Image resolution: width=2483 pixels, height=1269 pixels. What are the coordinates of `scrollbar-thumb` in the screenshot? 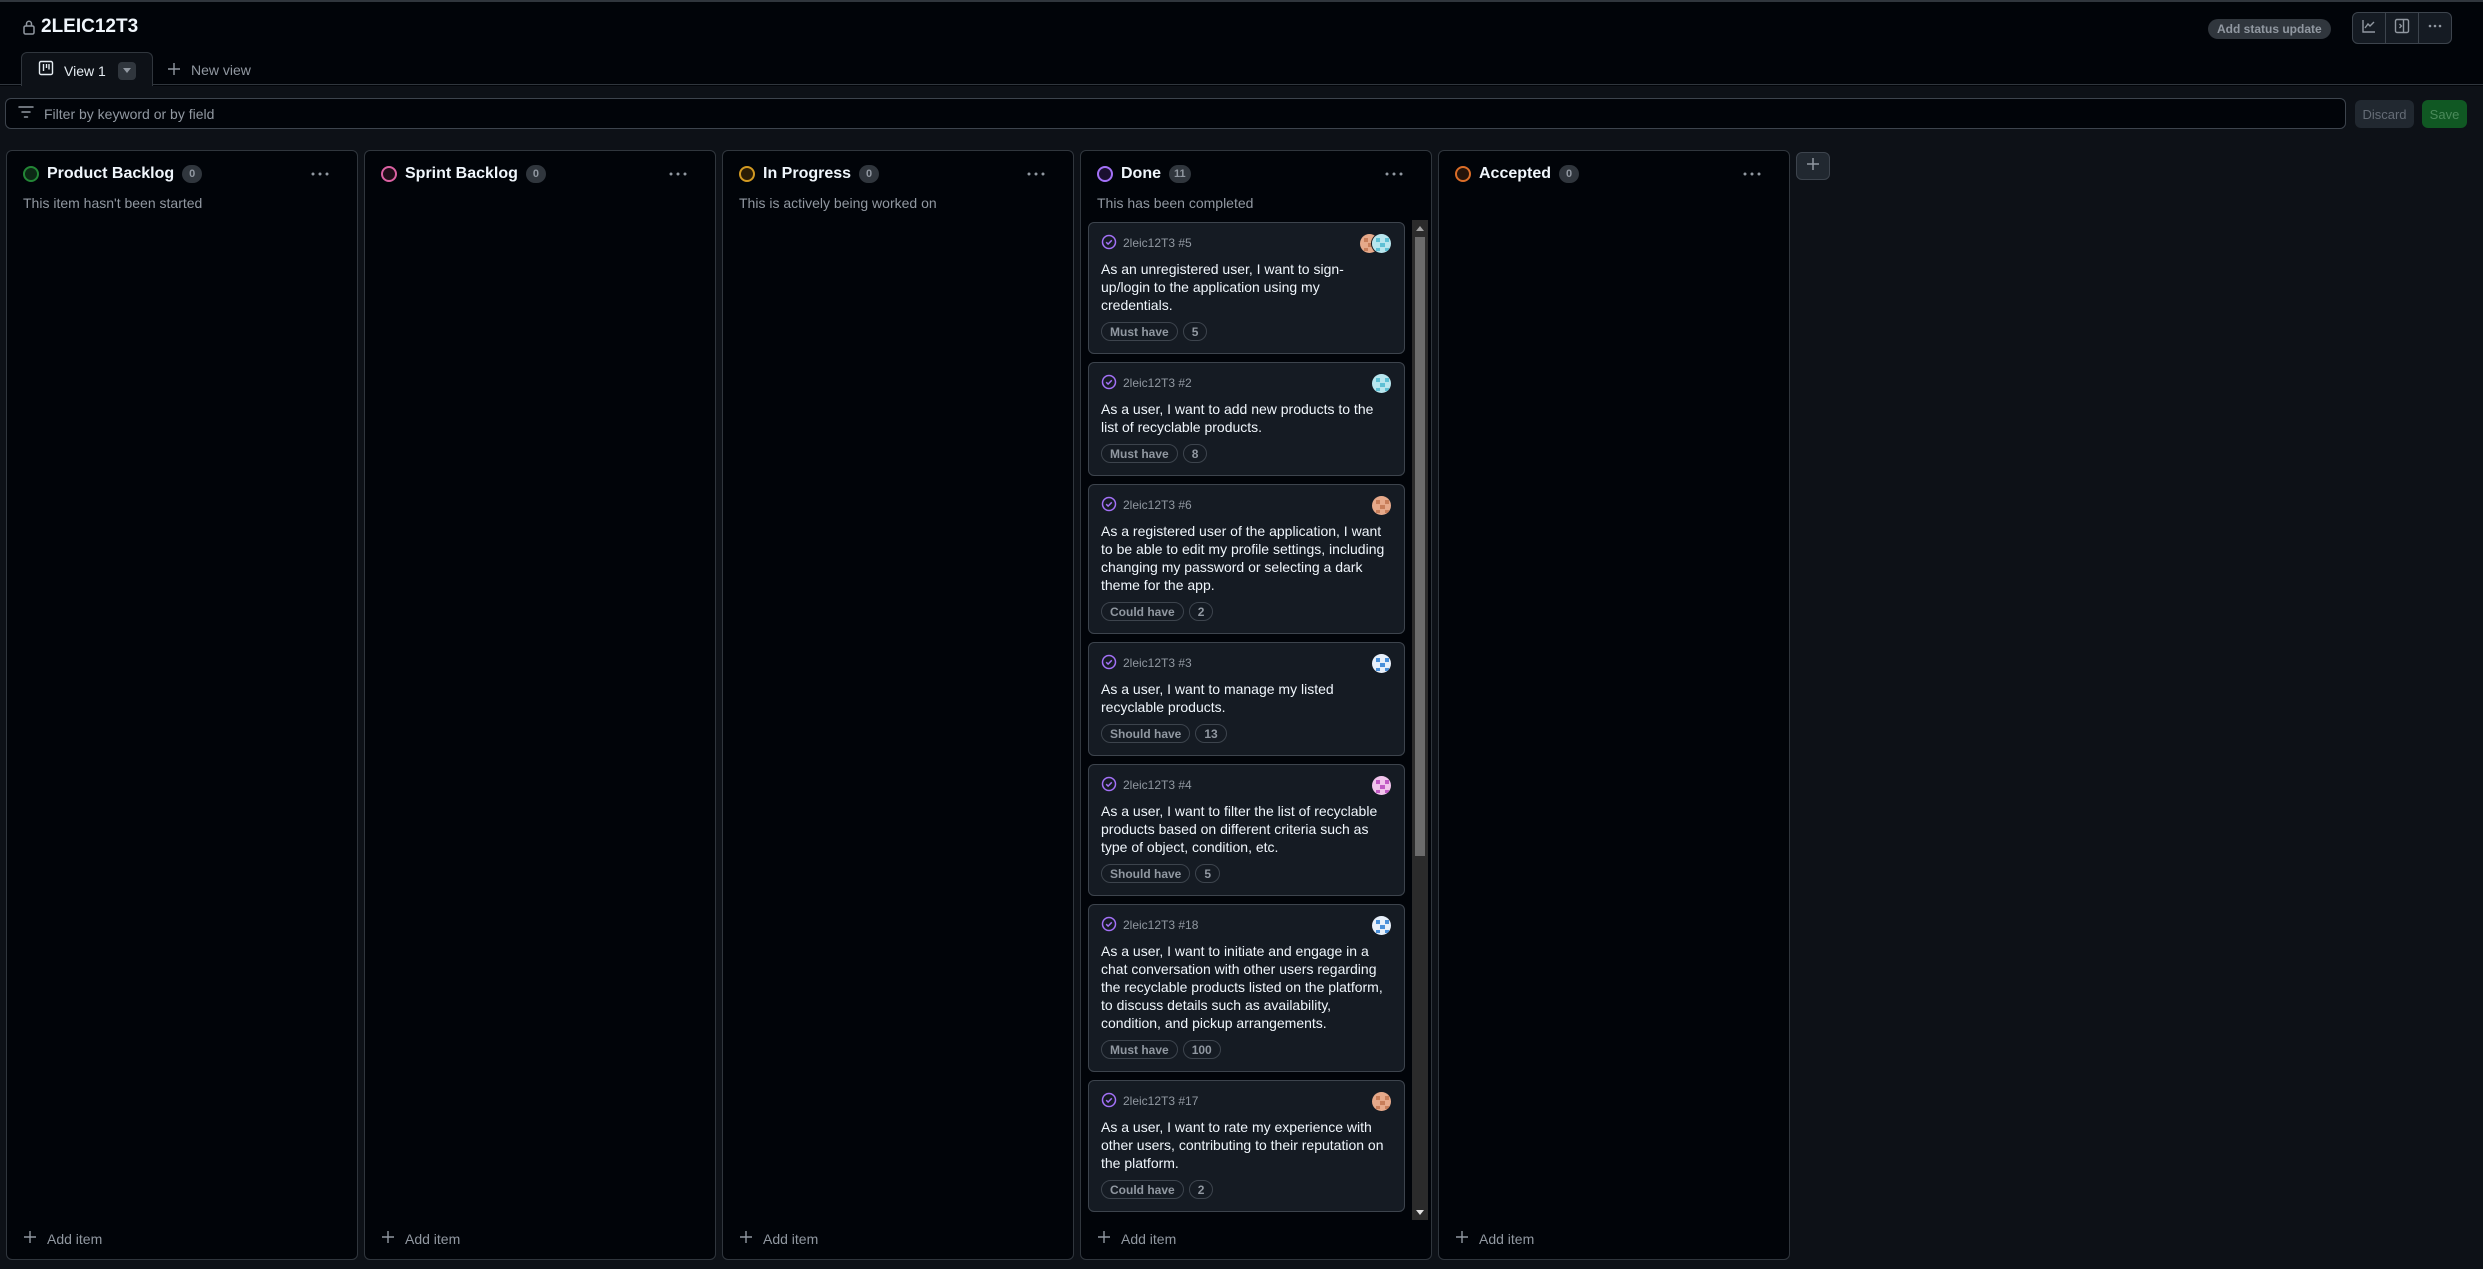 It's located at (1420, 546).